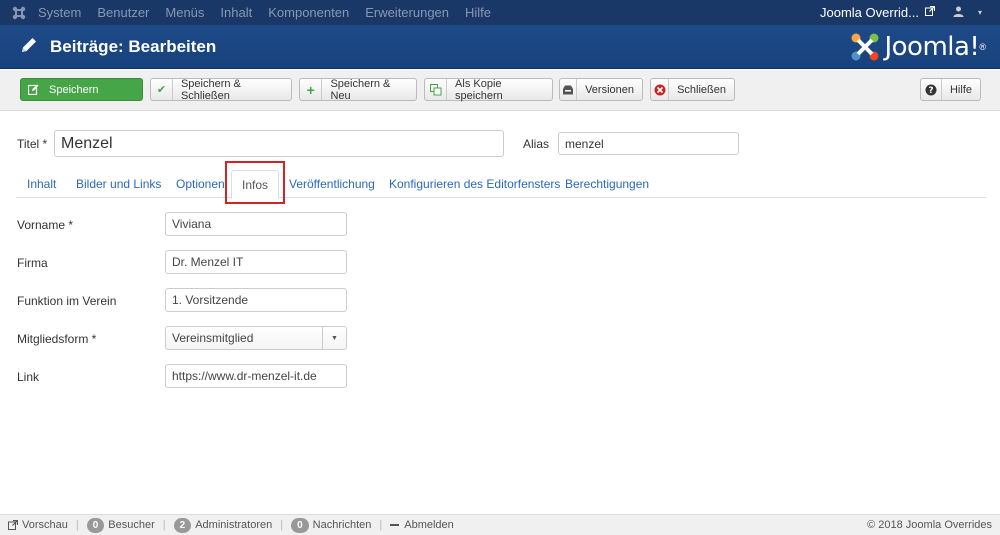  I want to click on preview-link: Vorschau, so click(38, 525).